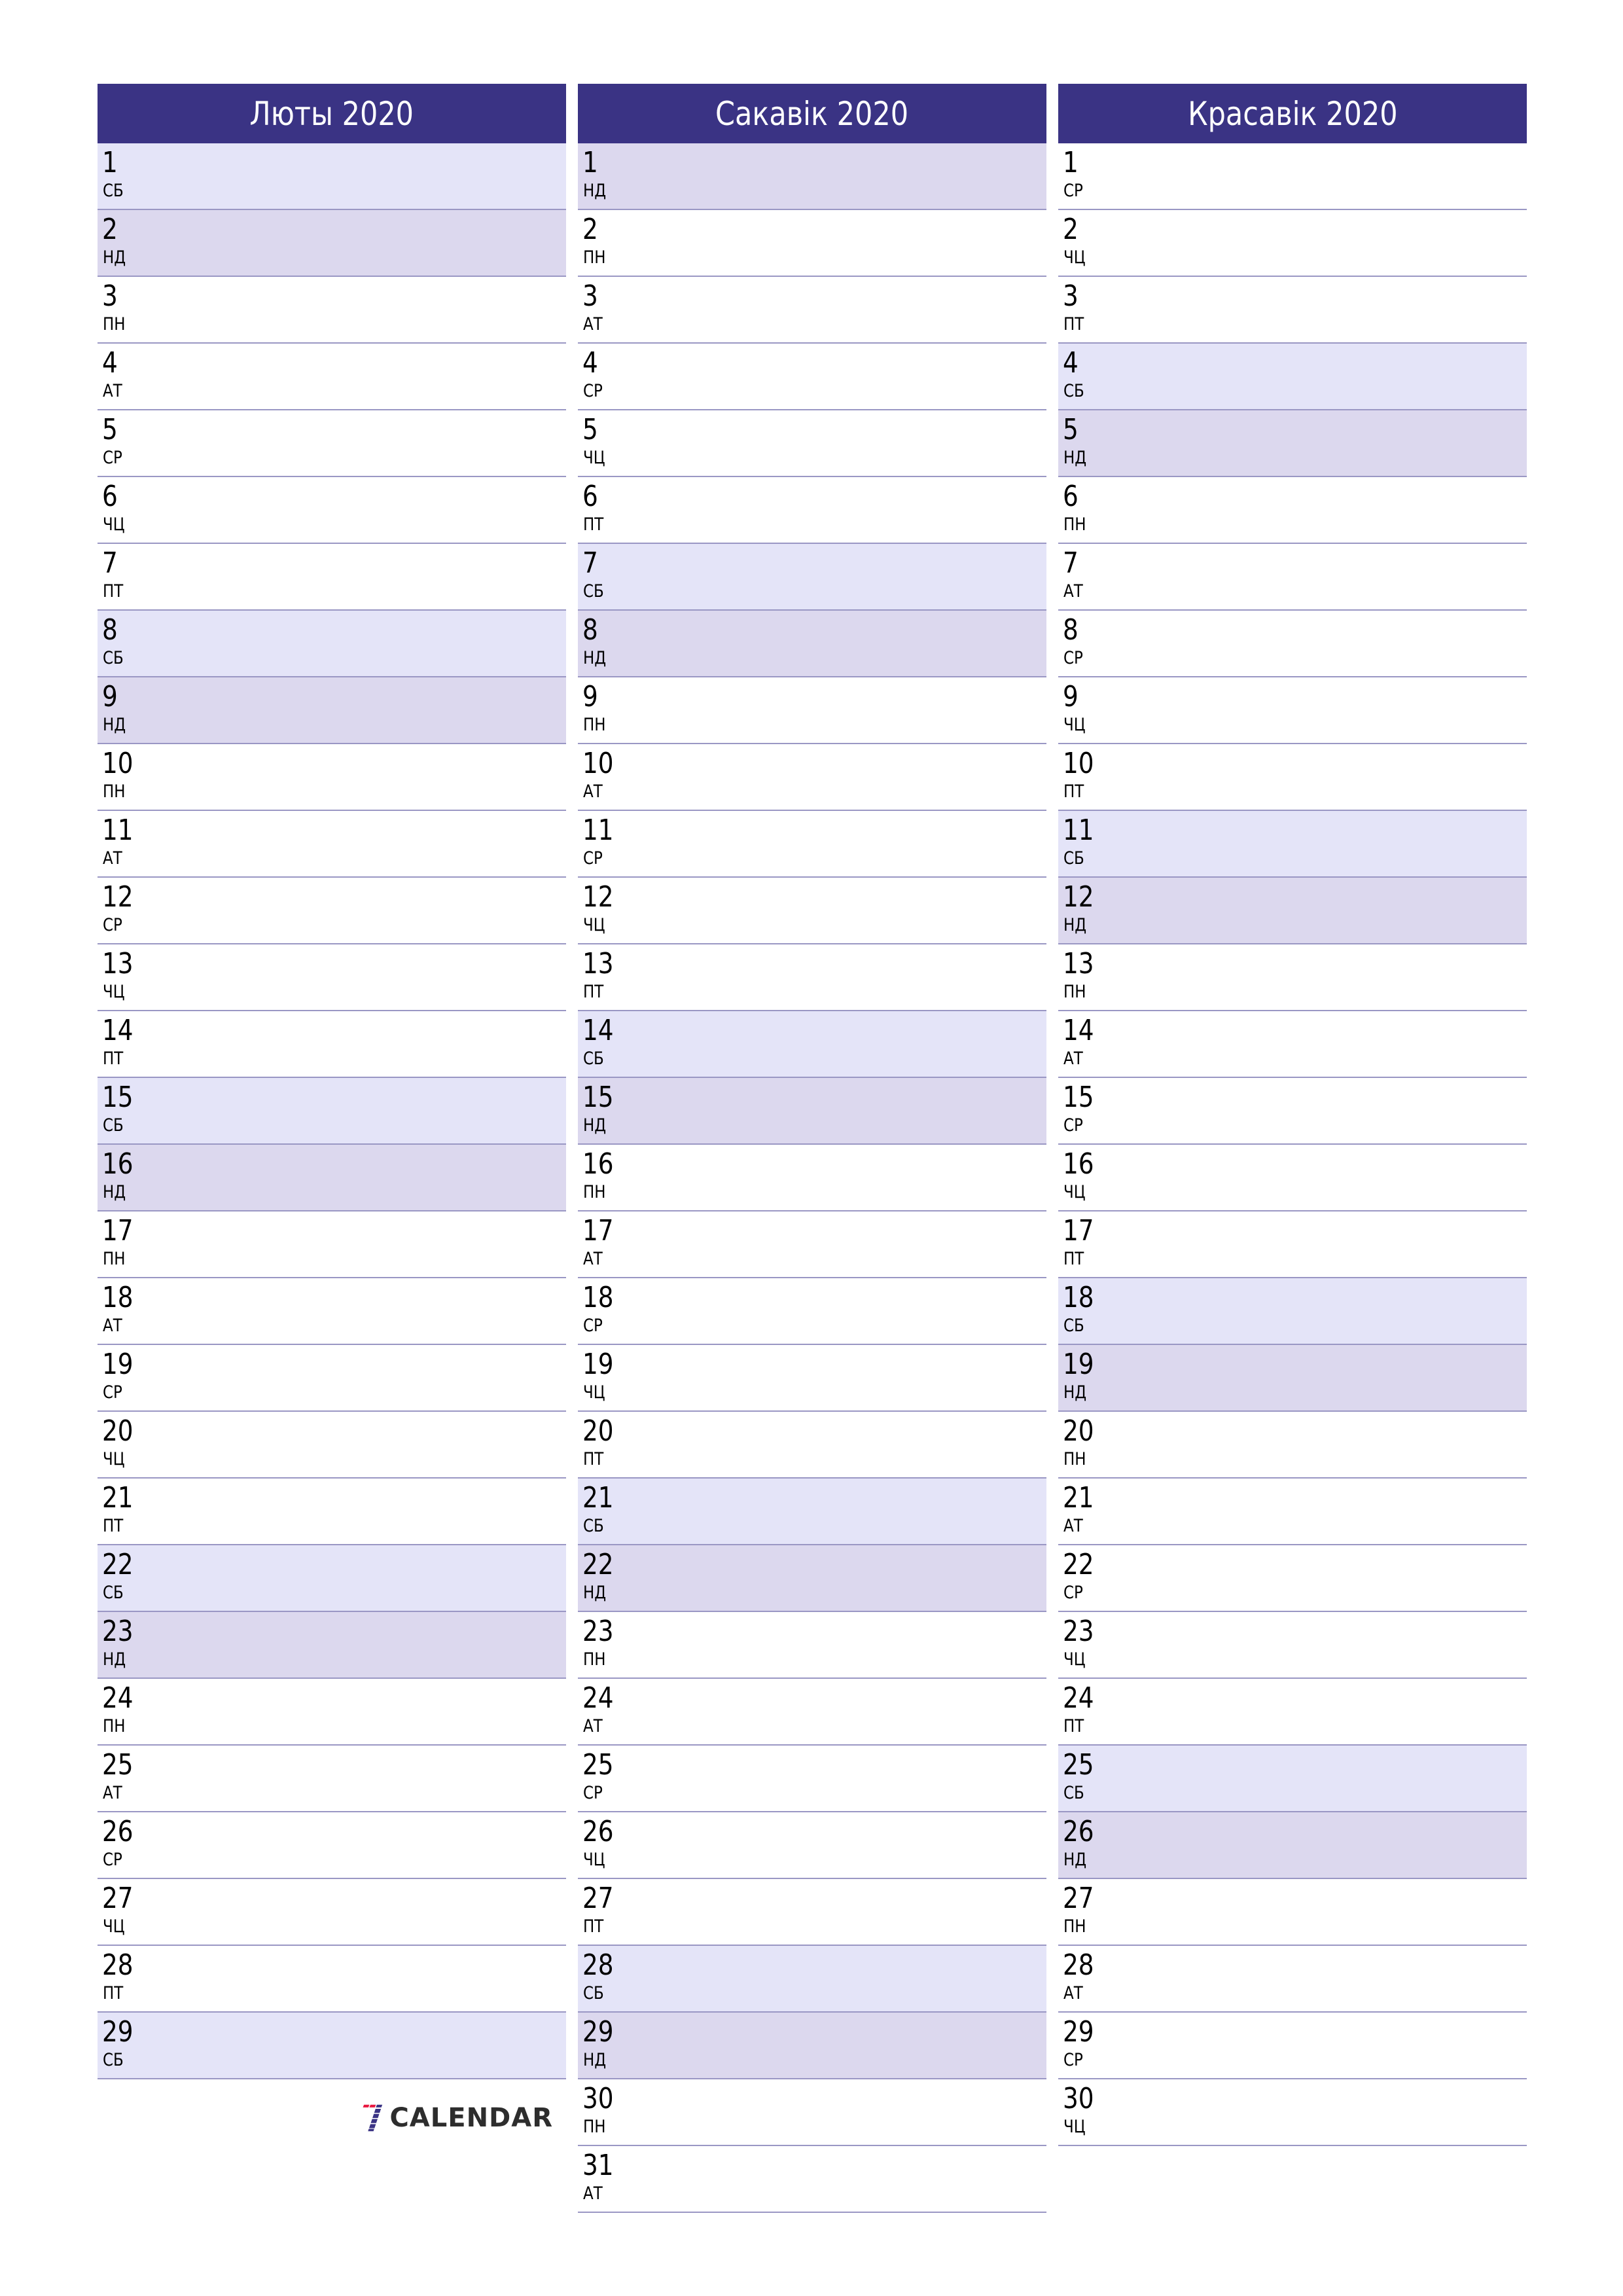 The width and height of the screenshot is (1623, 2296). What do you see at coordinates (812, 1912) in the screenshot?
I see `day-row: 27 ПТ` at bounding box center [812, 1912].